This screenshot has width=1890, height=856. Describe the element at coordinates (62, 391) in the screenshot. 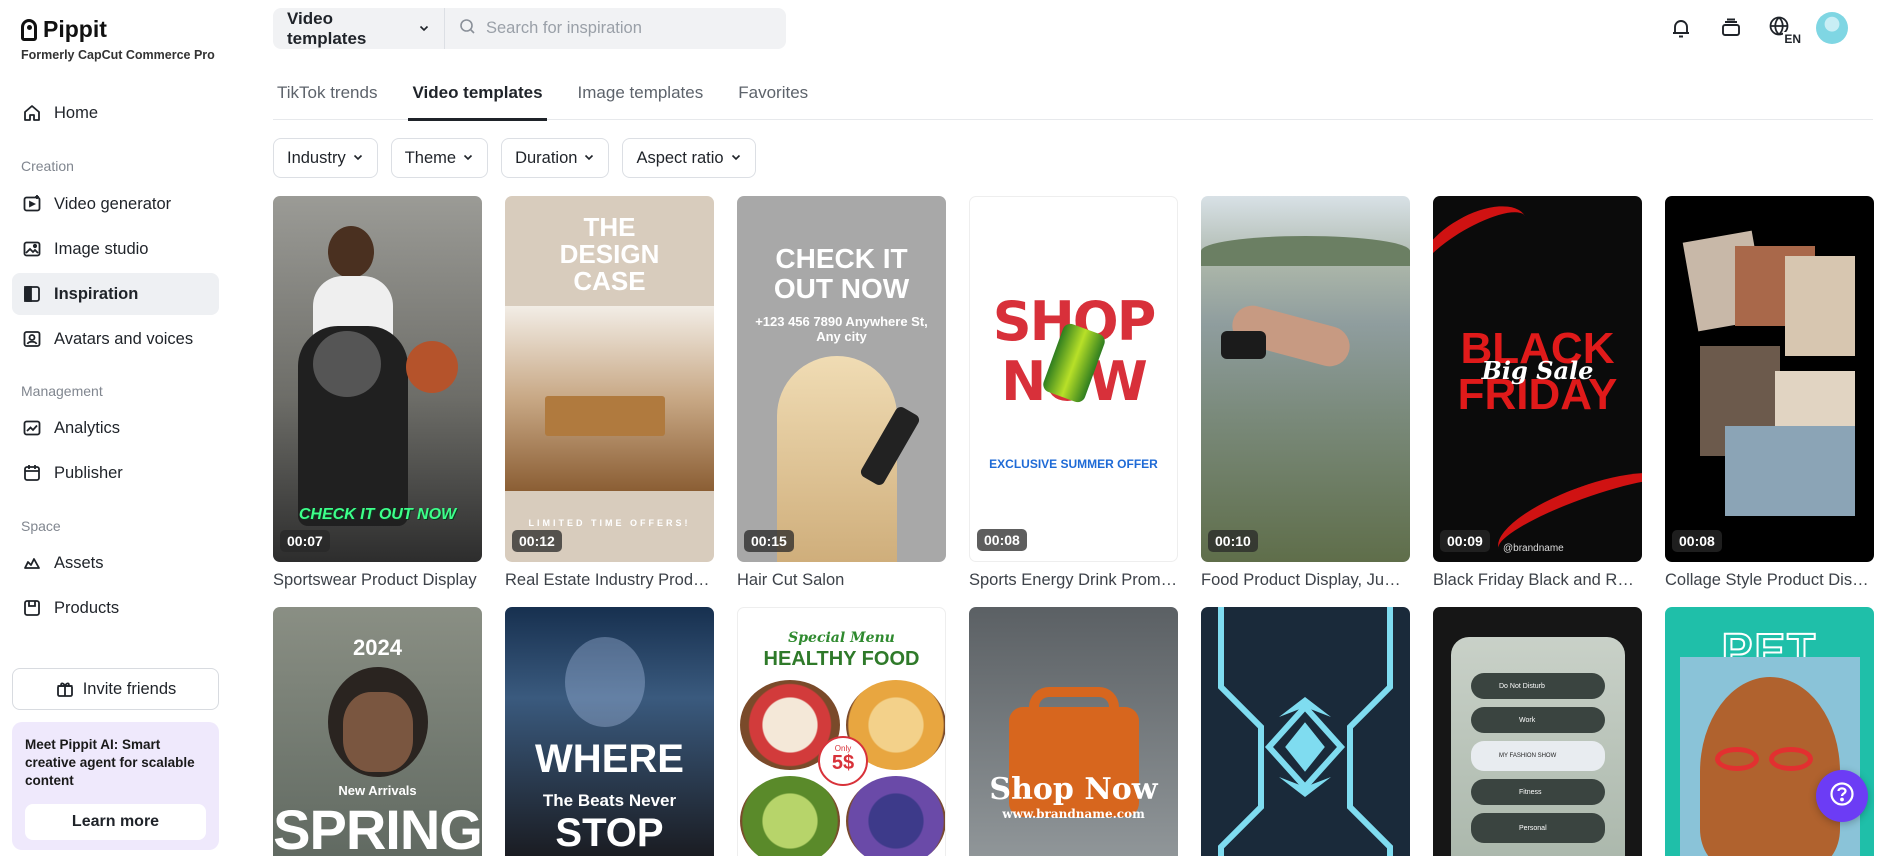

I see `section-management: Management` at that location.